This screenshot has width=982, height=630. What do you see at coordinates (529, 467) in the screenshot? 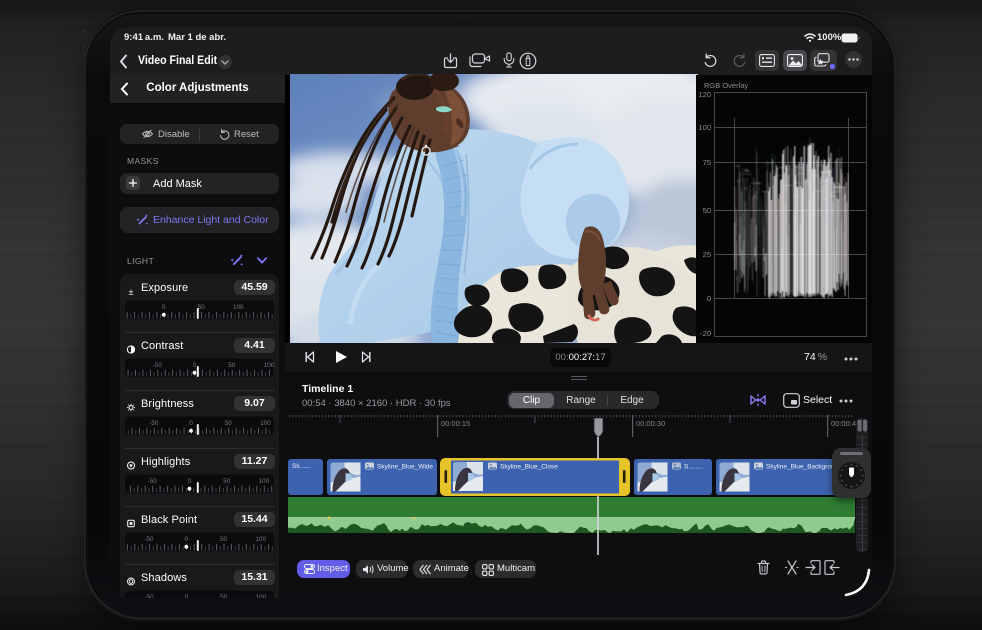
I see `svg-text: Skyline_Blue_Close` at bounding box center [529, 467].